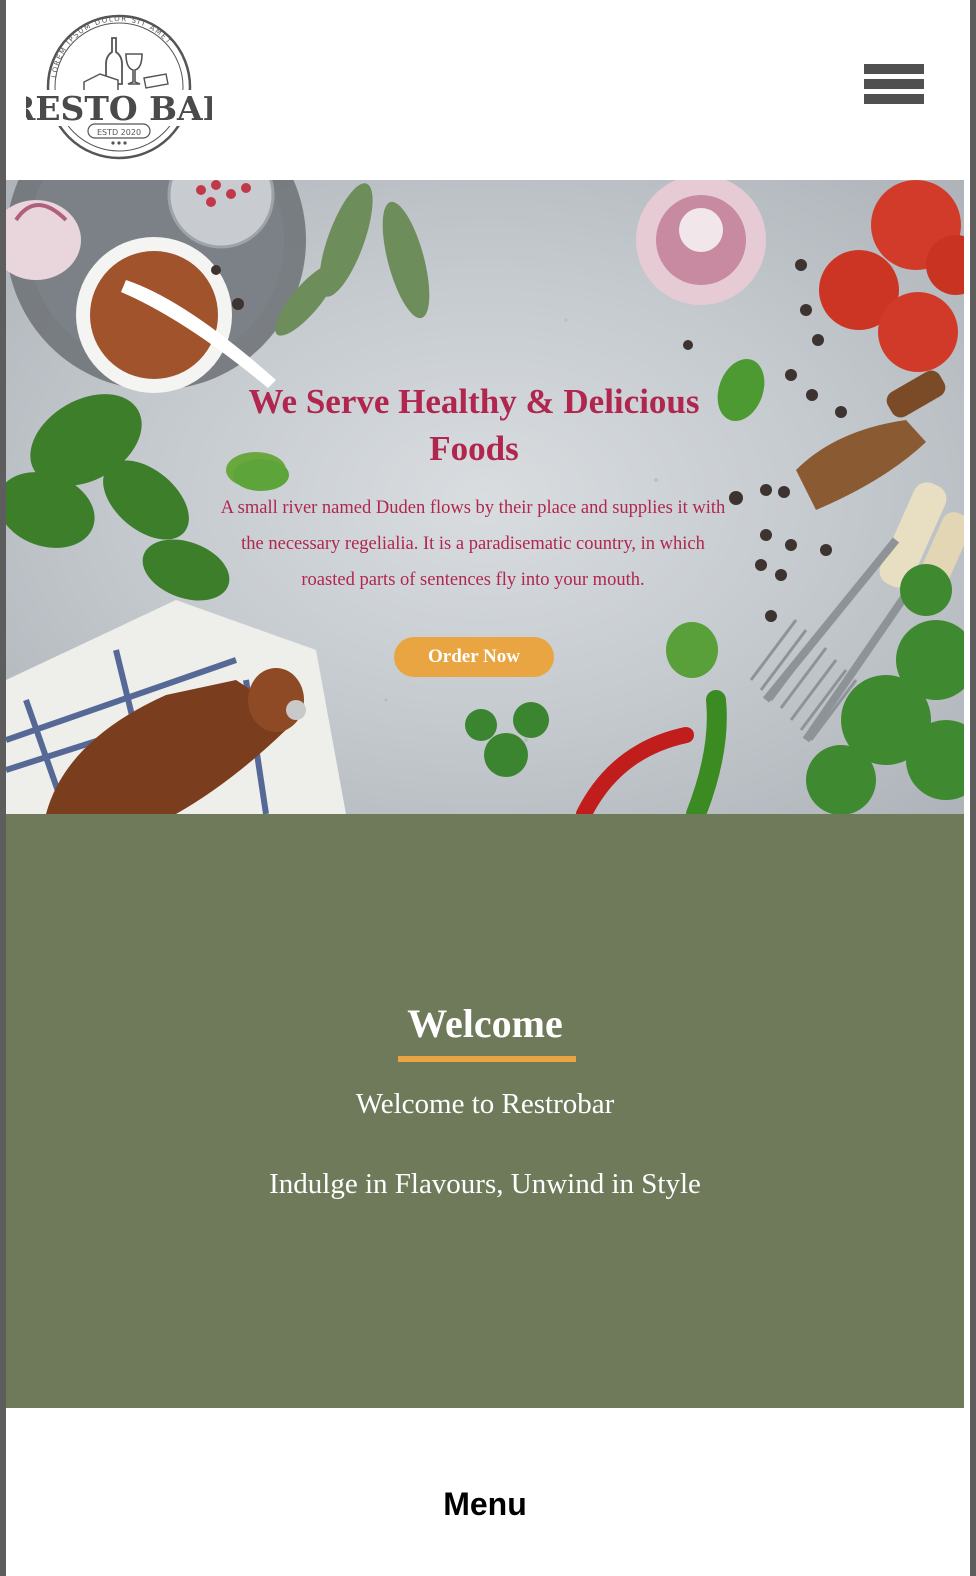 The height and width of the screenshot is (1576, 976). I want to click on welcome-title: Welcome, so click(485, 1023).